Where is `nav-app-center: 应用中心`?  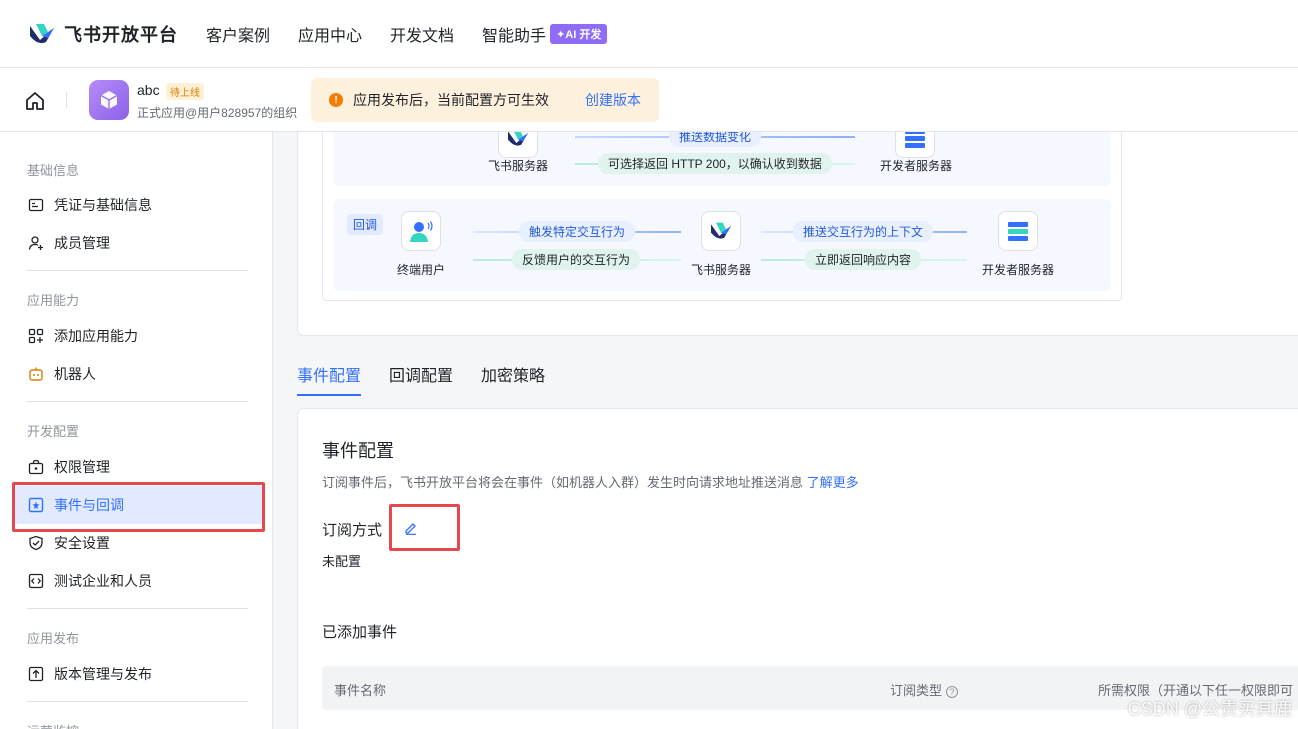
nav-app-center: 应用中心 is located at coordinates (330, 34).